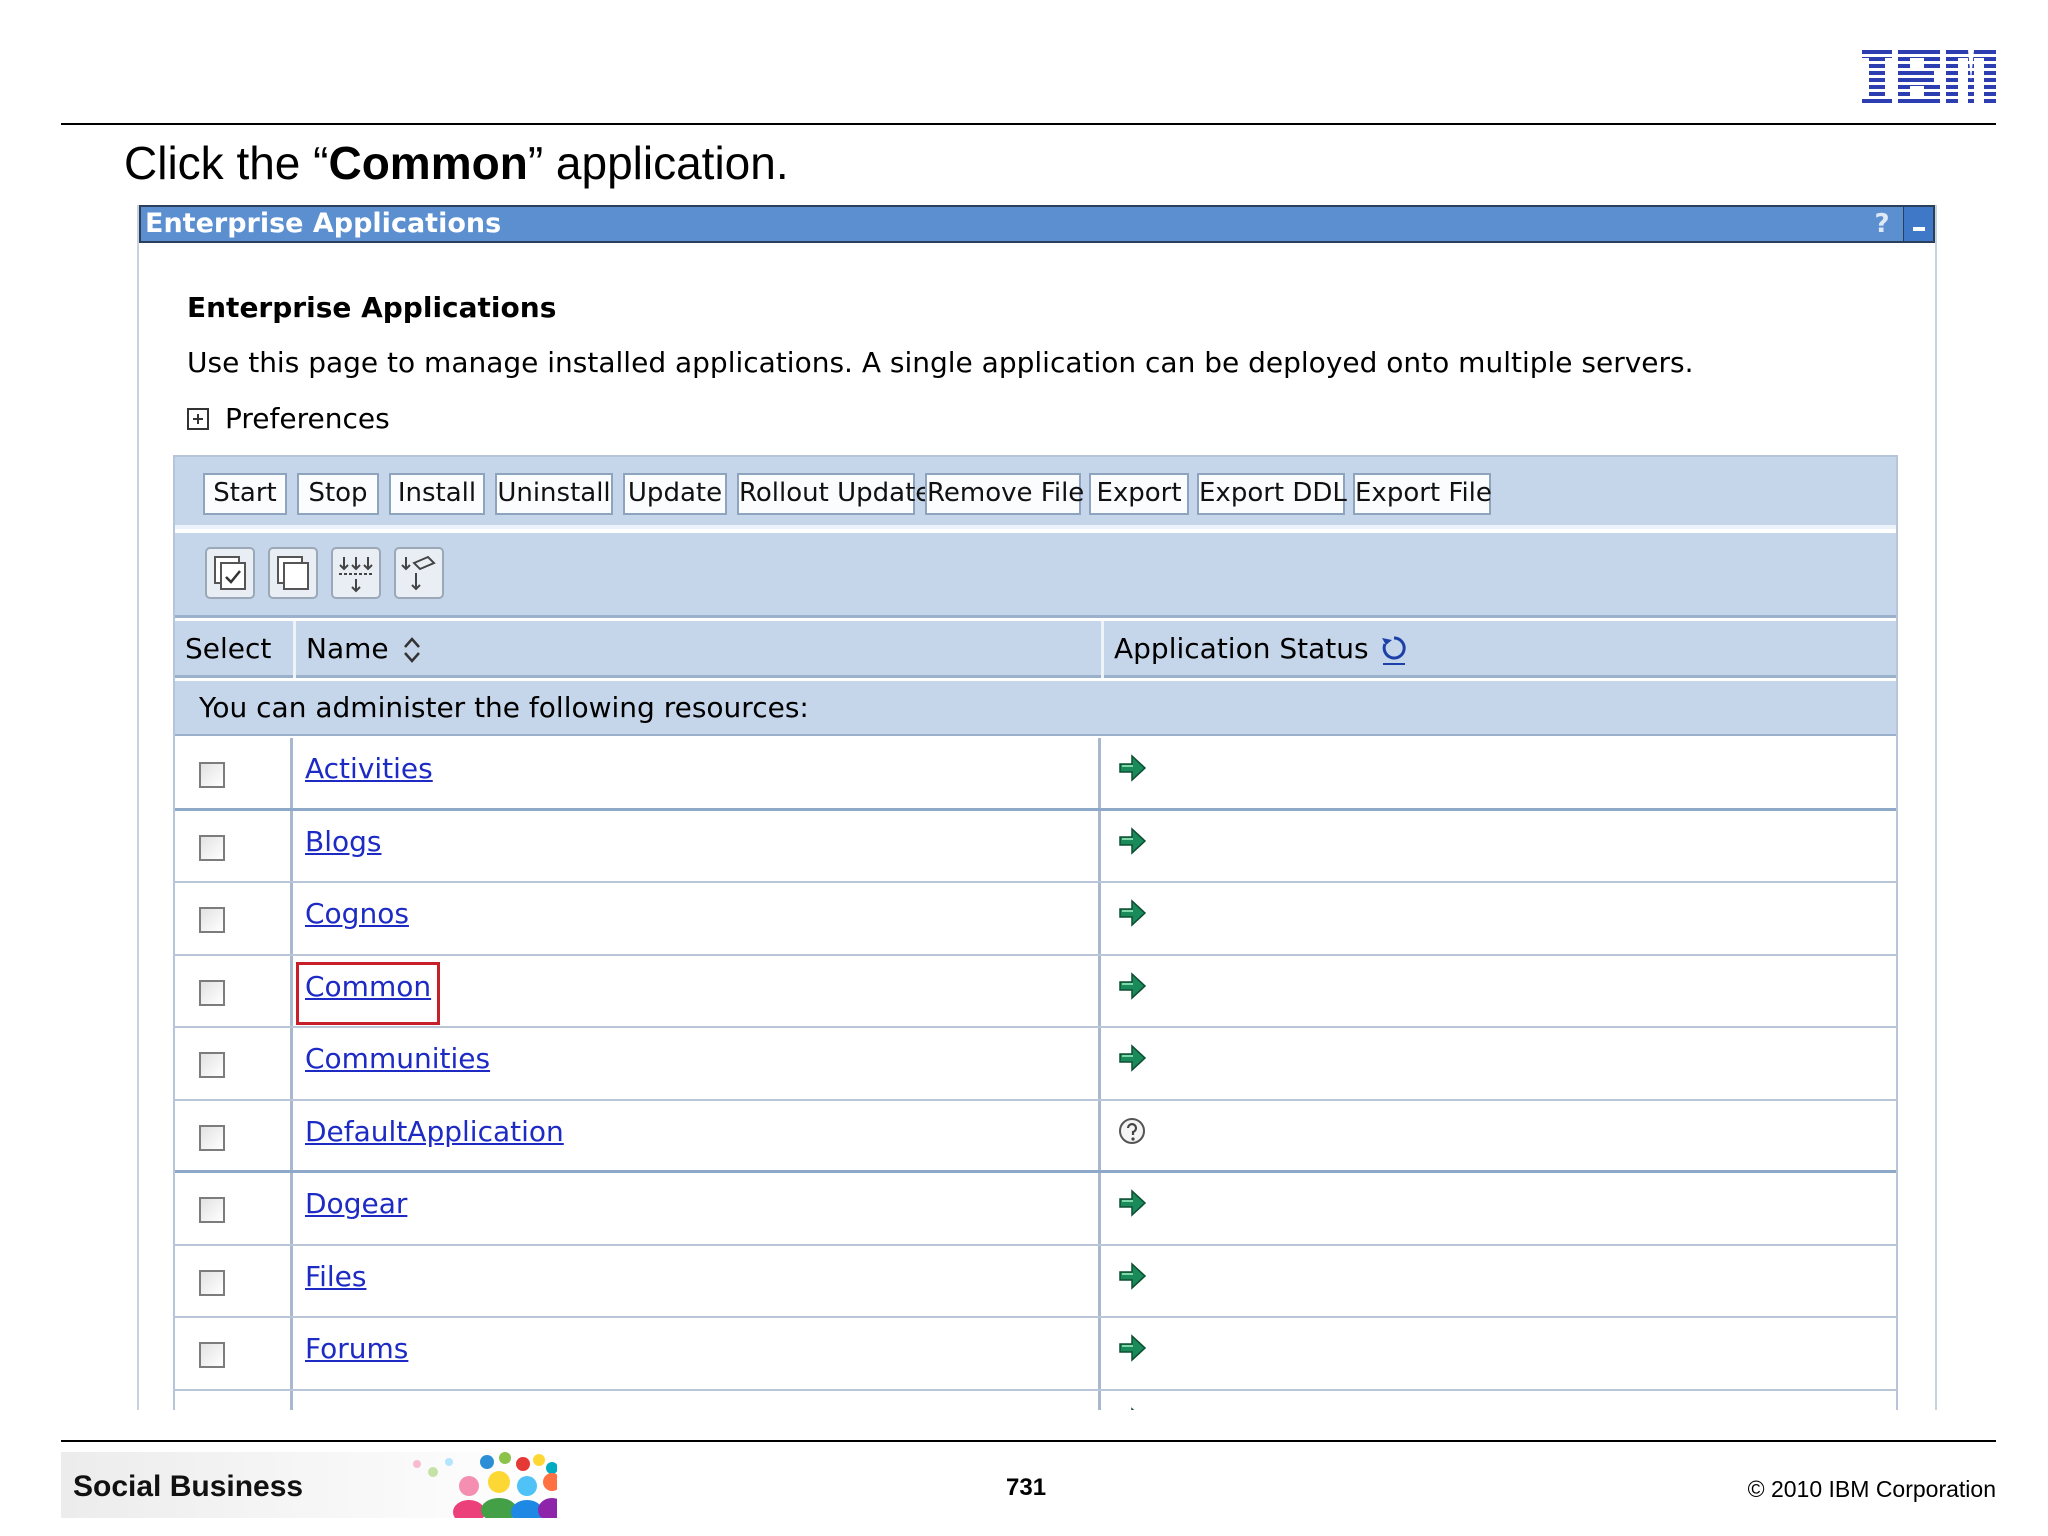 The width and height of the screenshot is (2048, 1536). I want to click on uninstall-button: Uninstall, so click(554, 494).